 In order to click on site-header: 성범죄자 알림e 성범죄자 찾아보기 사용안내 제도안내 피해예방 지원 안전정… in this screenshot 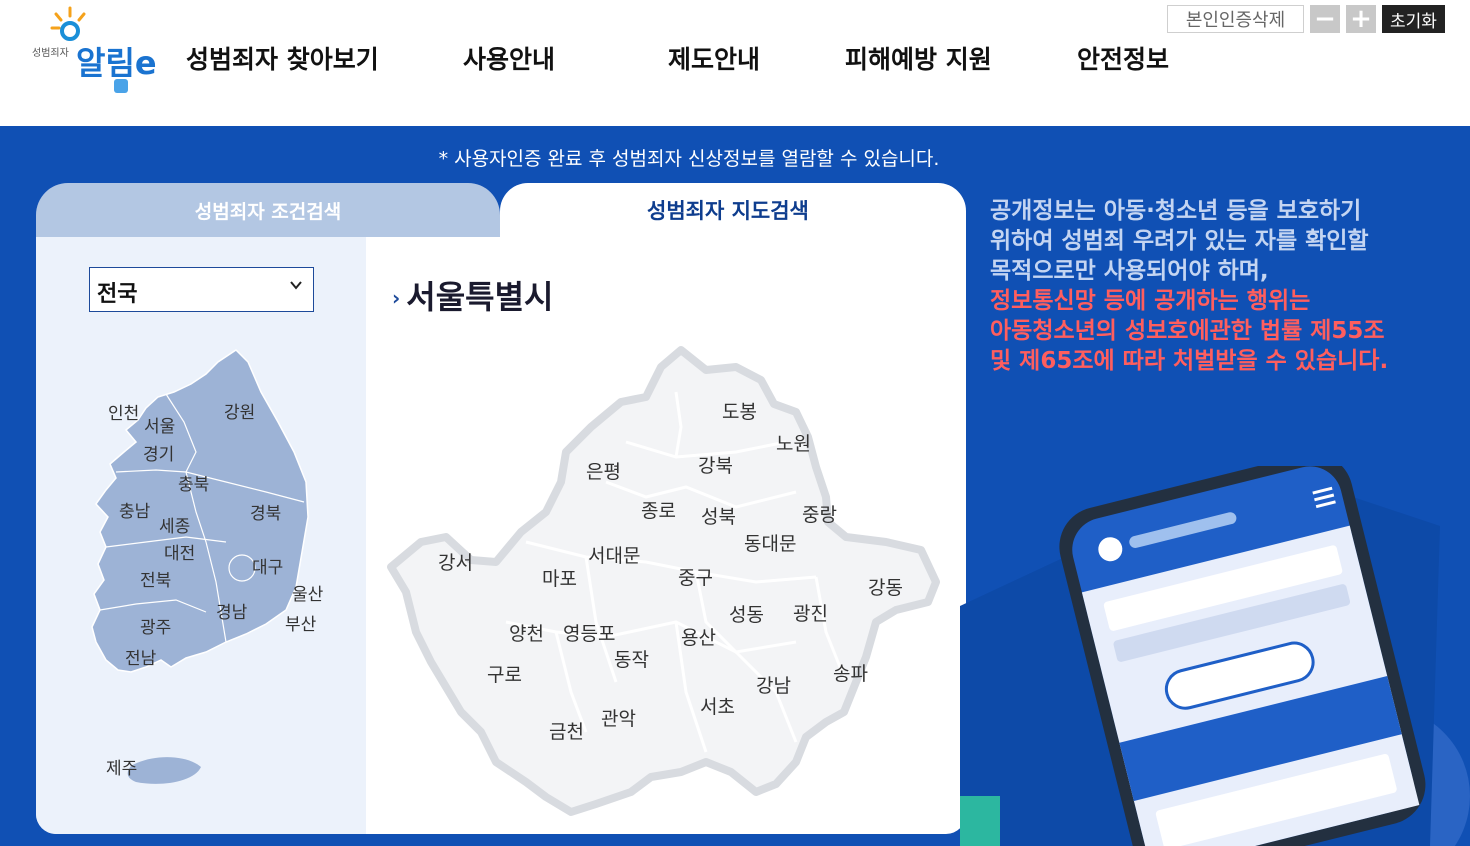, I will do `click(735, 63)`.